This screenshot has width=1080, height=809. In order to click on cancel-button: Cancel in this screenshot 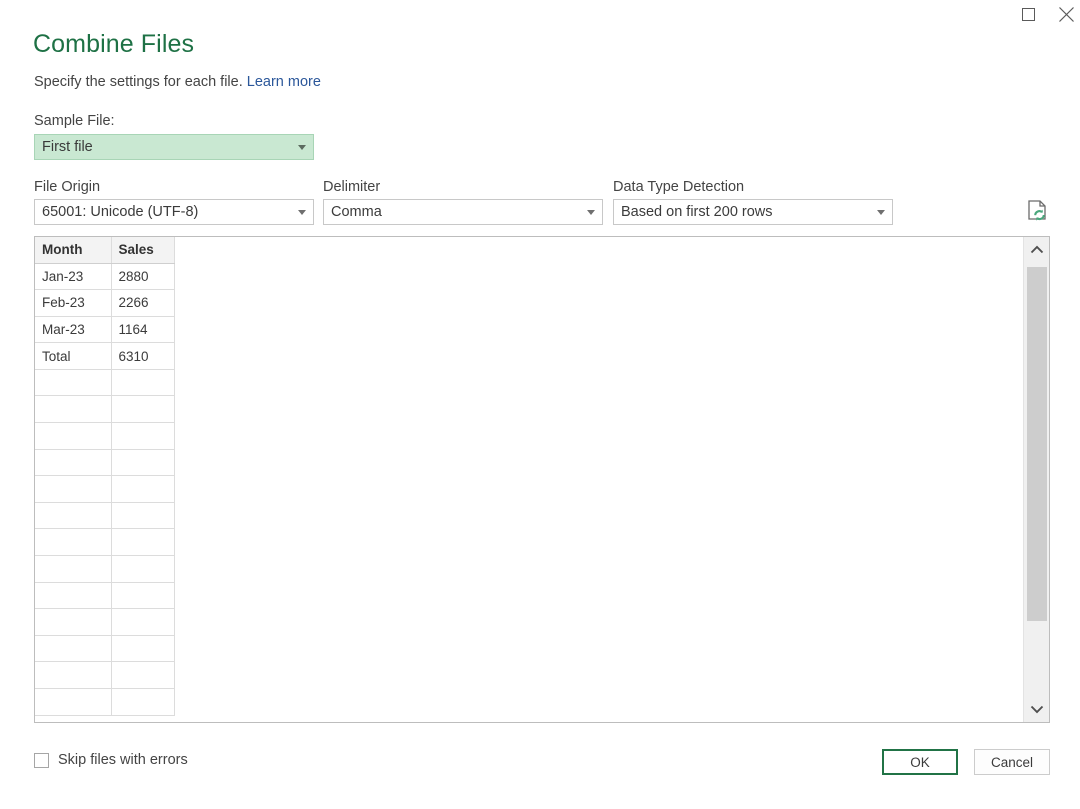, I will do `click(1012, 762)`.